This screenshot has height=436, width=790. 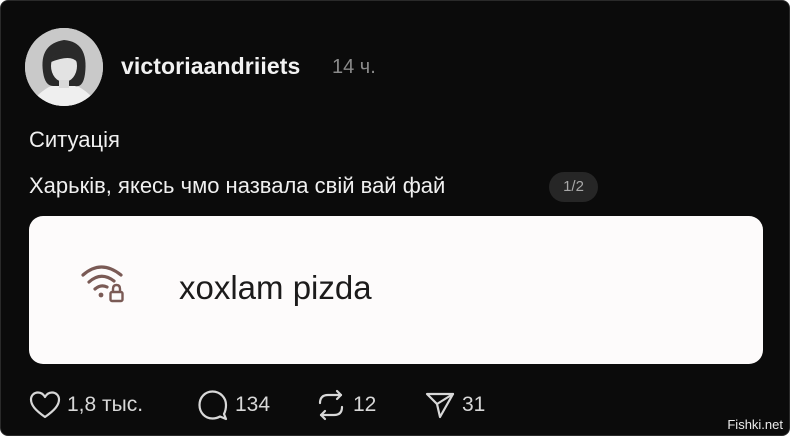 I want to click on repost-icon, so click(x=331, y=405).